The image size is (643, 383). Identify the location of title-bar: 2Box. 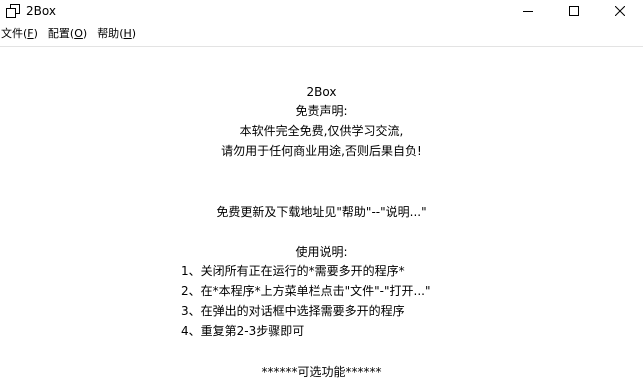
(321, 11).